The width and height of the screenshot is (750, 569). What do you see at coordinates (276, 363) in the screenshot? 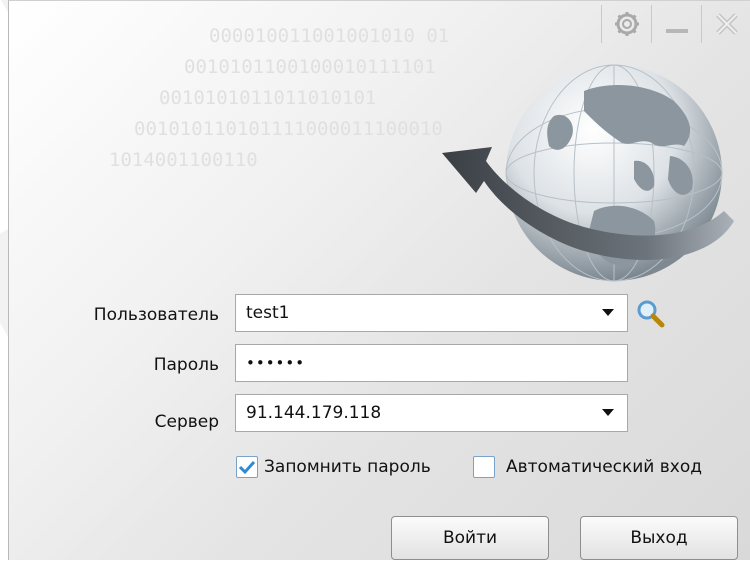
I see `password-value: ••••••` at bounding box center [276, 363].